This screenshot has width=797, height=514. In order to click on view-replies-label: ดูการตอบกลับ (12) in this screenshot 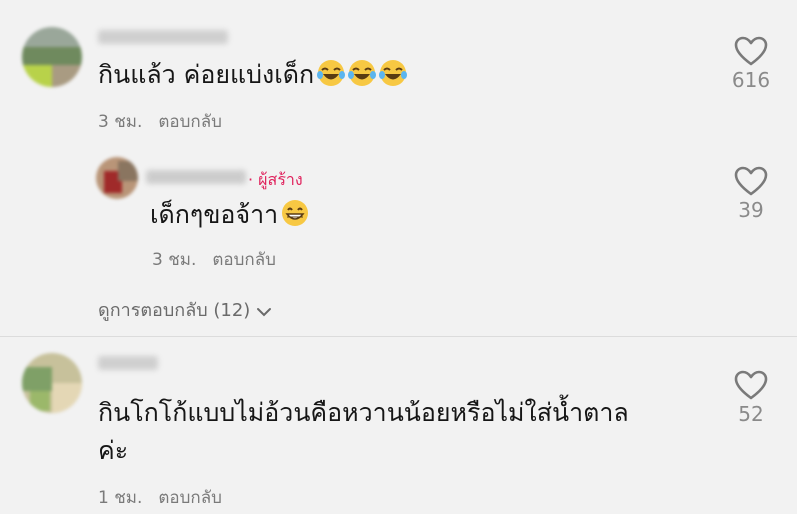, I will do `click(174, 310)`.